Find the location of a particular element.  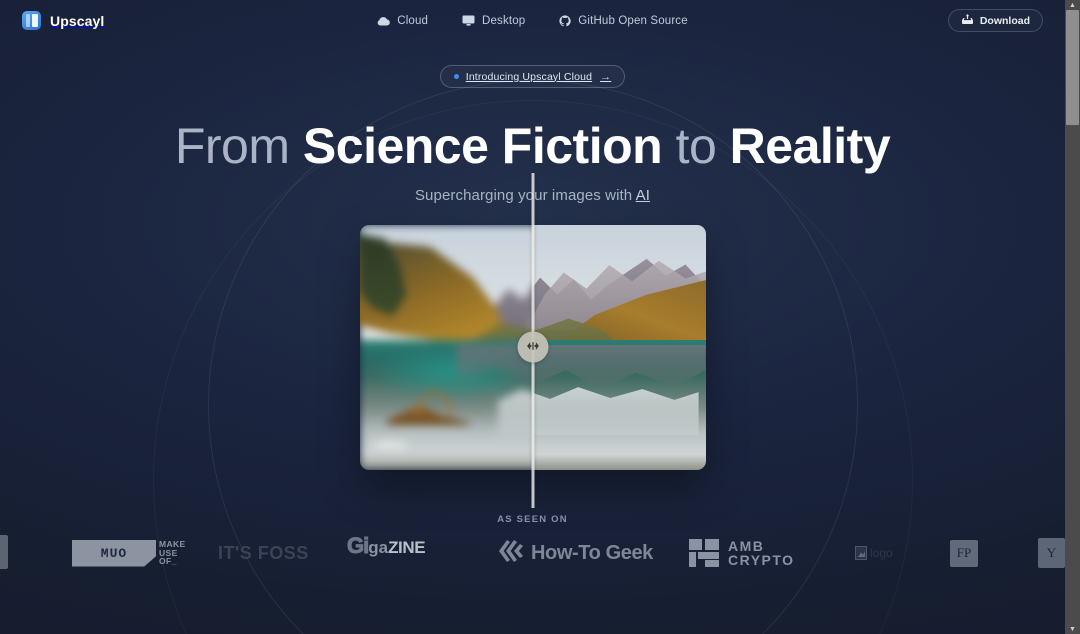

logo-item-its-foss: IT'S FOSS is located at coordinates (263, 553).